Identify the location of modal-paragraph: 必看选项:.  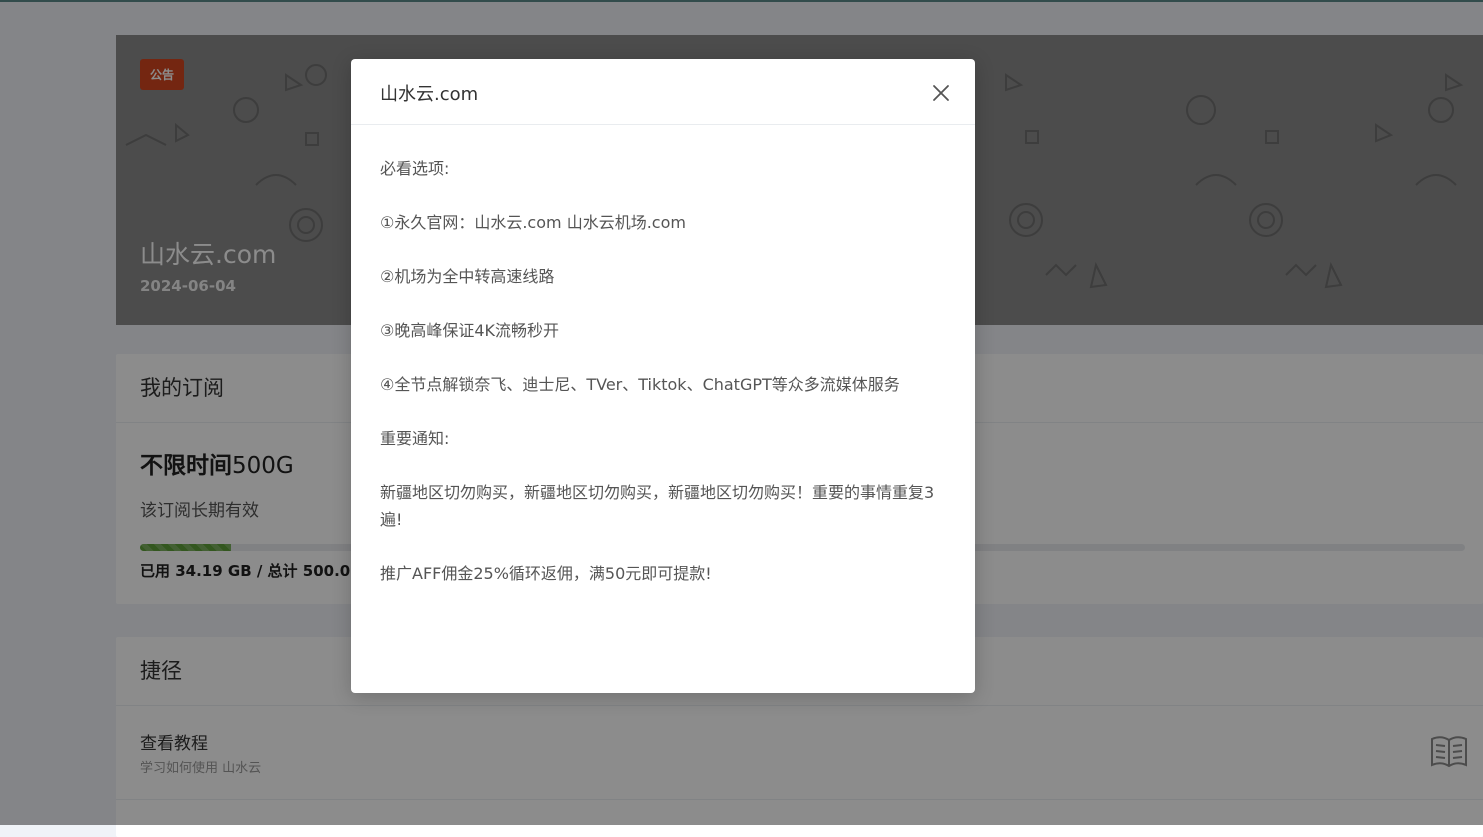
(415, 168).